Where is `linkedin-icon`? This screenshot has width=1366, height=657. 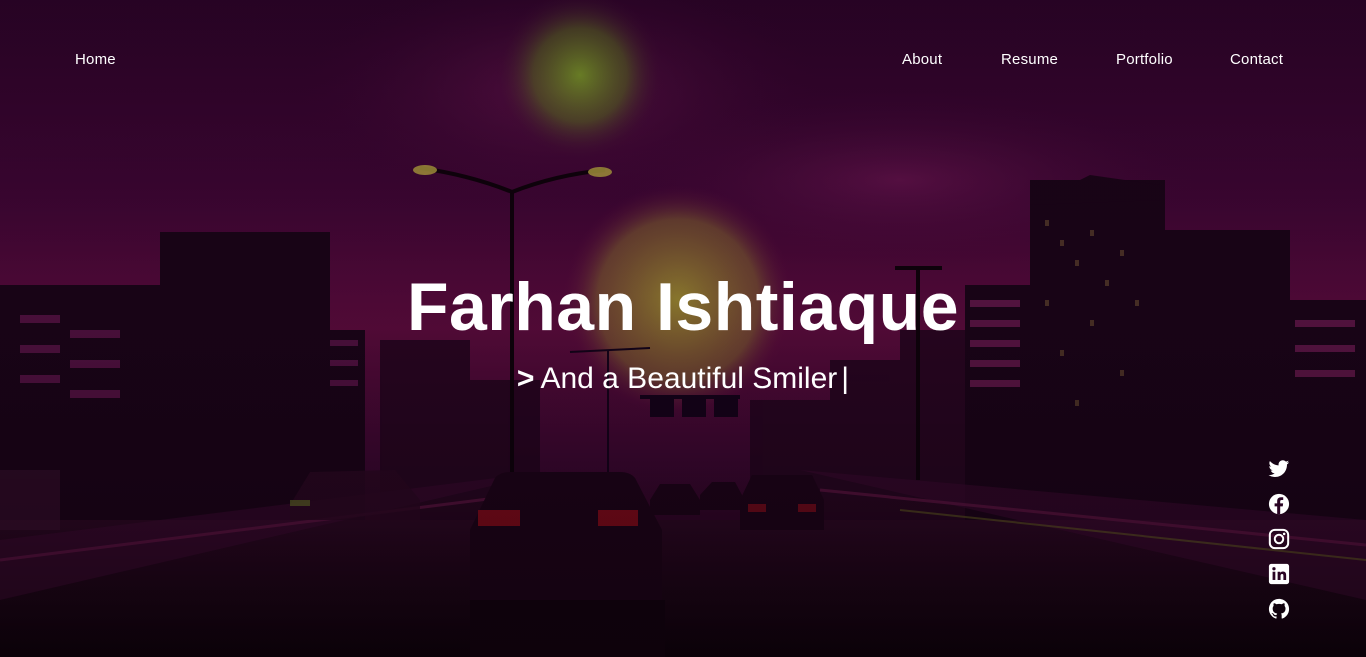
linkedin-icon is located at coordinates (1279, 574).